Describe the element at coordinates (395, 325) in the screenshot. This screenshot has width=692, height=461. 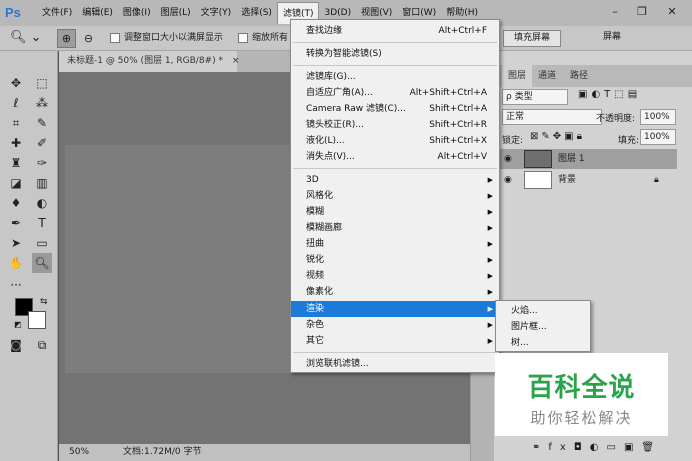
I see `menu-item-noise: 杂色 ▶` at that location.